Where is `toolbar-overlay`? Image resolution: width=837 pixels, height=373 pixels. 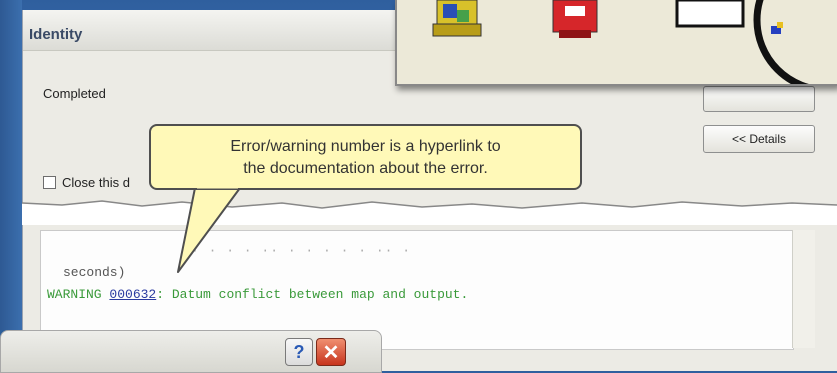 toolbar-overlay is located at coordinates (616, 43).